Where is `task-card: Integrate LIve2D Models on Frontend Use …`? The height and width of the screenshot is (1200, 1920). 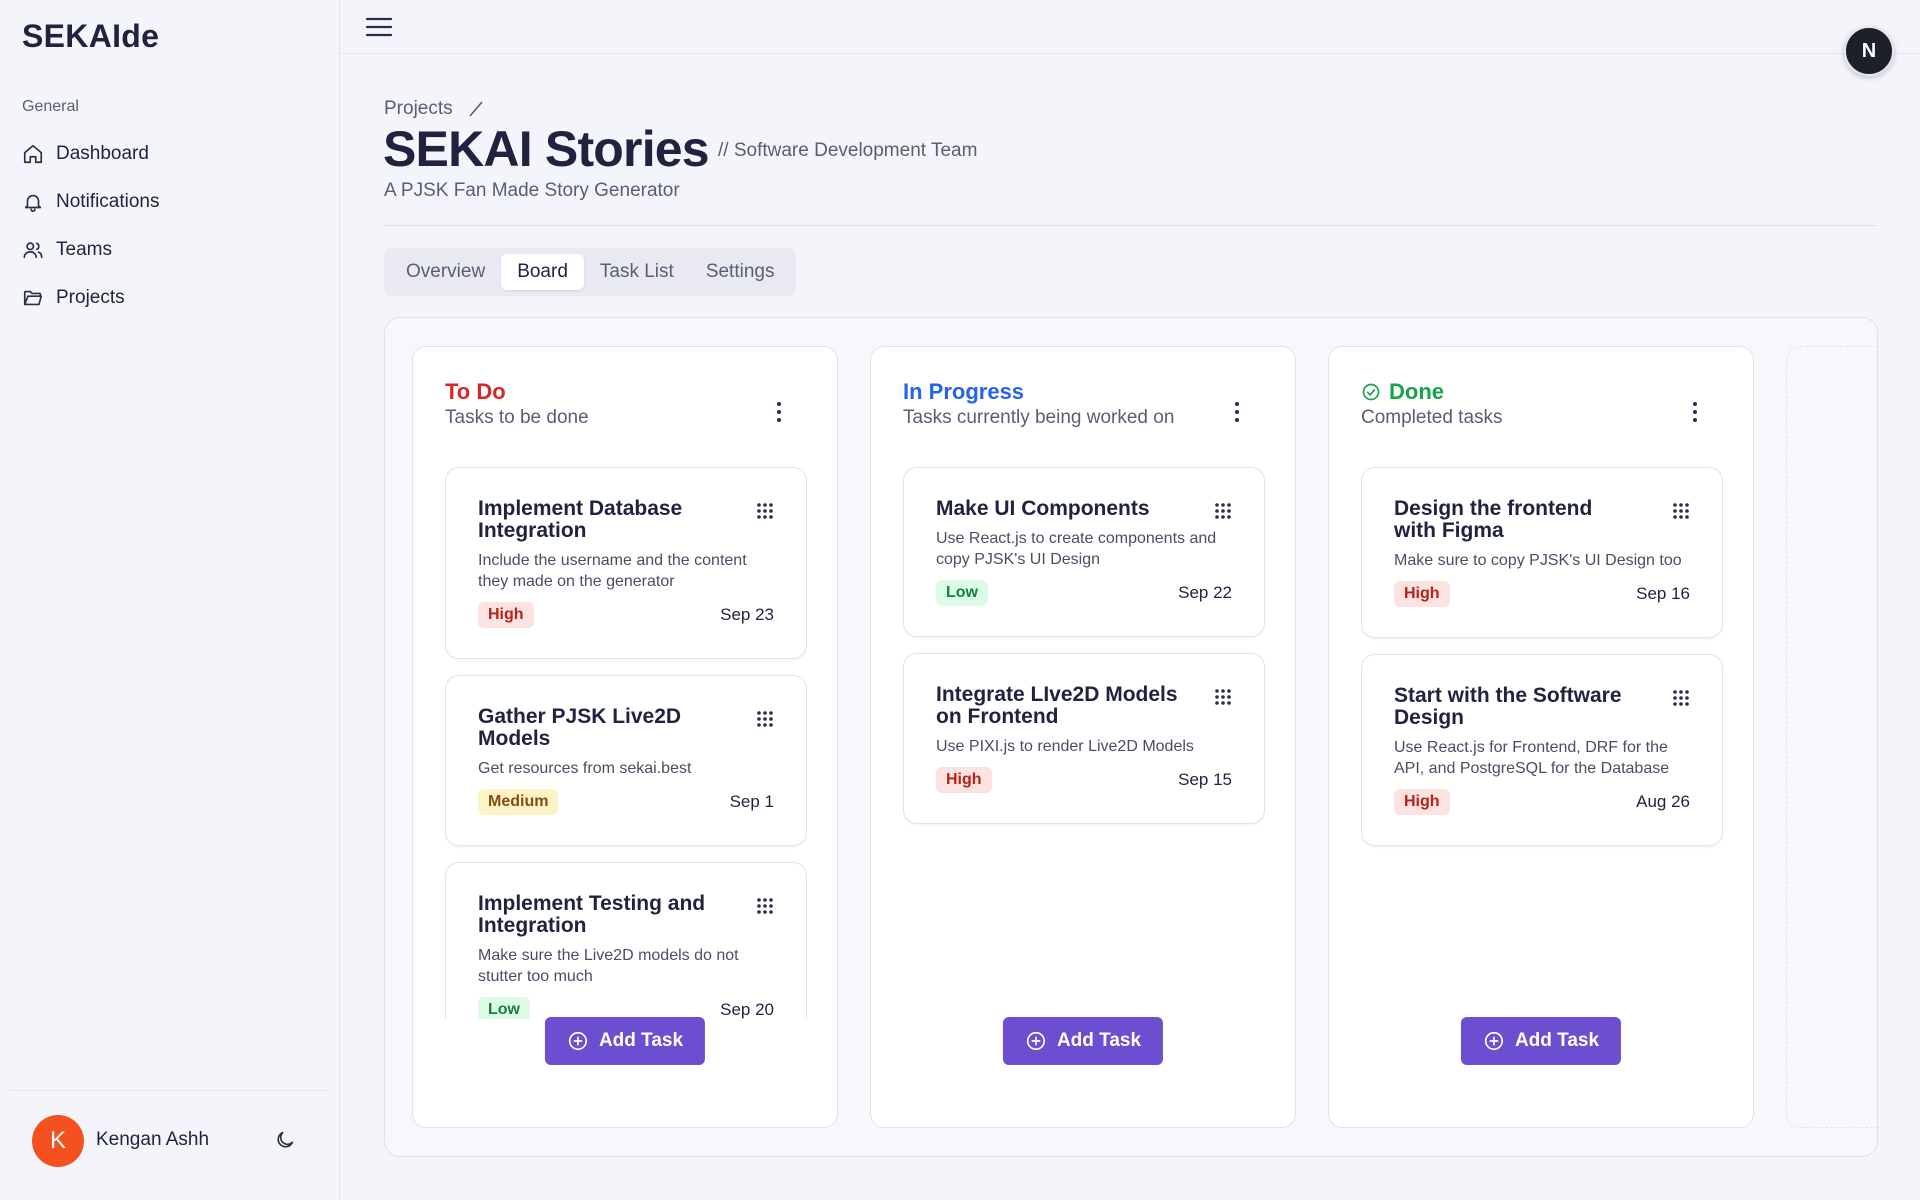
task-card: Integrate LIve2D Models on Frontend Use … is located at coordinates (1084, 738).